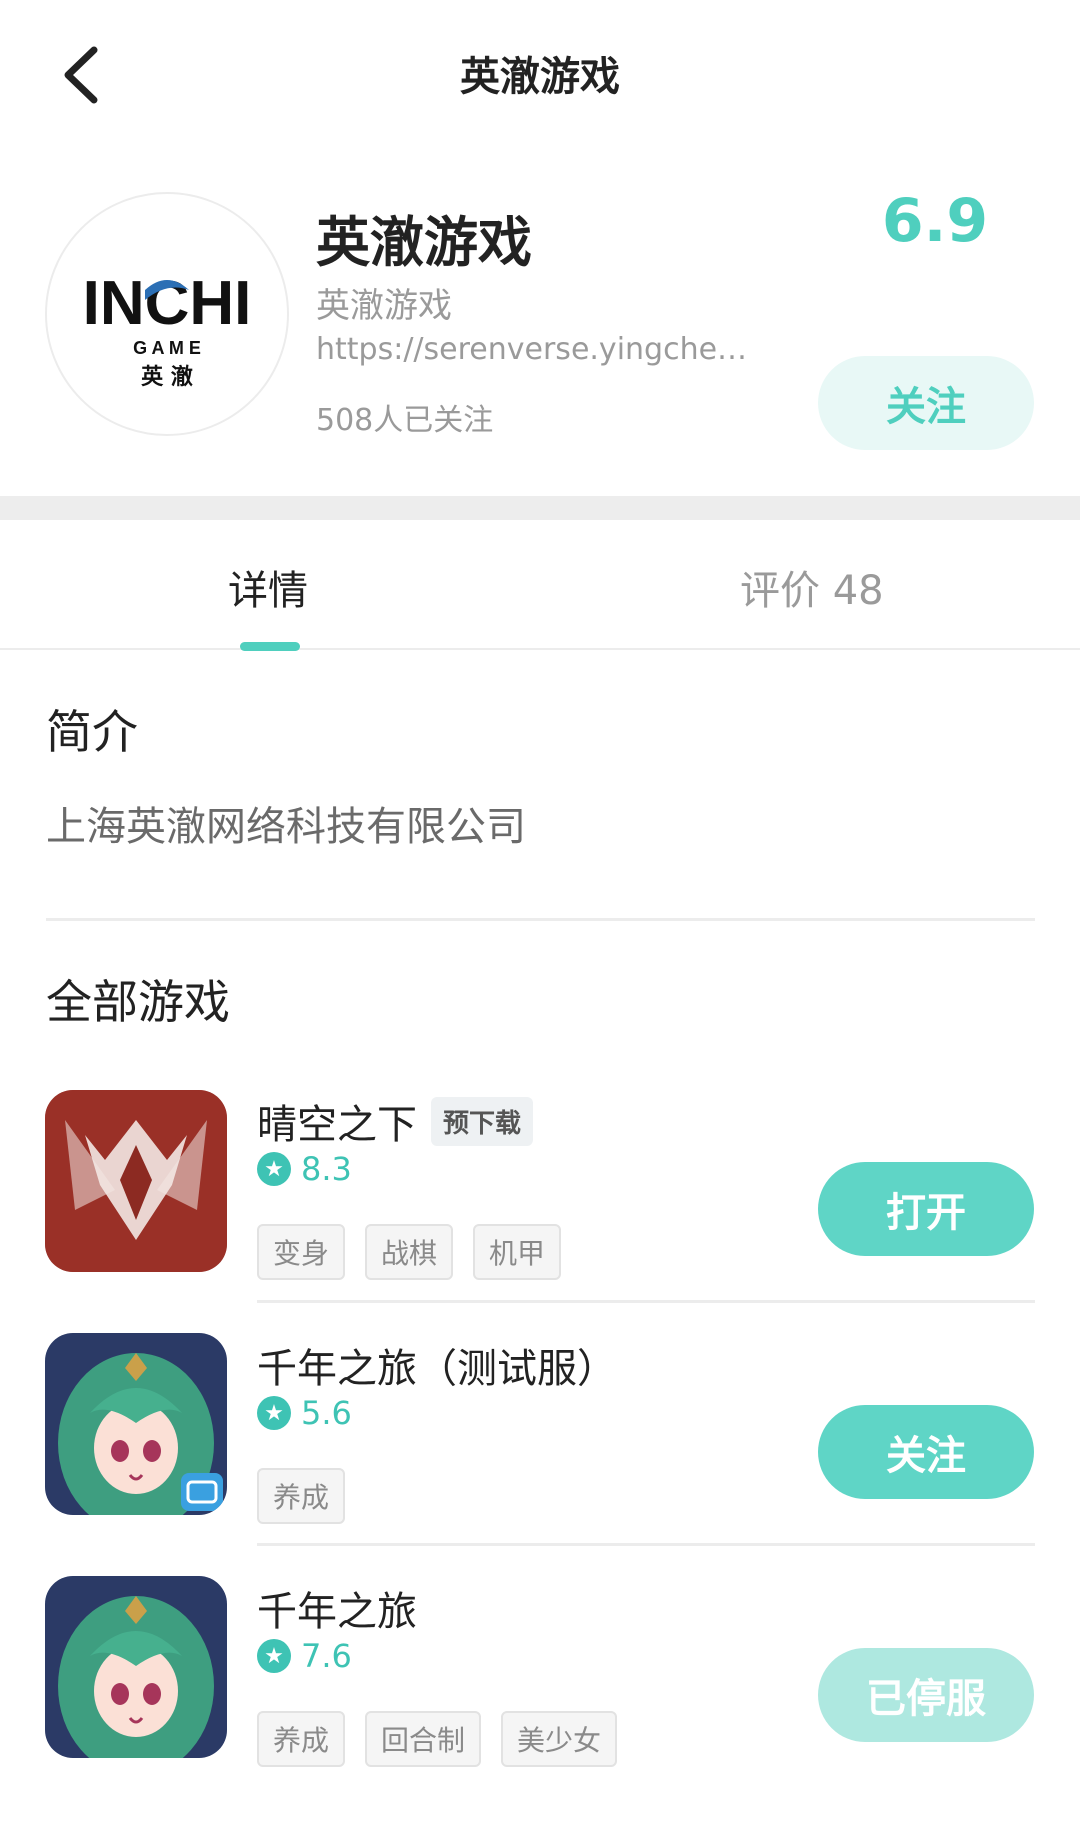  I want to click on rating-value: 7.6, so click(326, 1656).